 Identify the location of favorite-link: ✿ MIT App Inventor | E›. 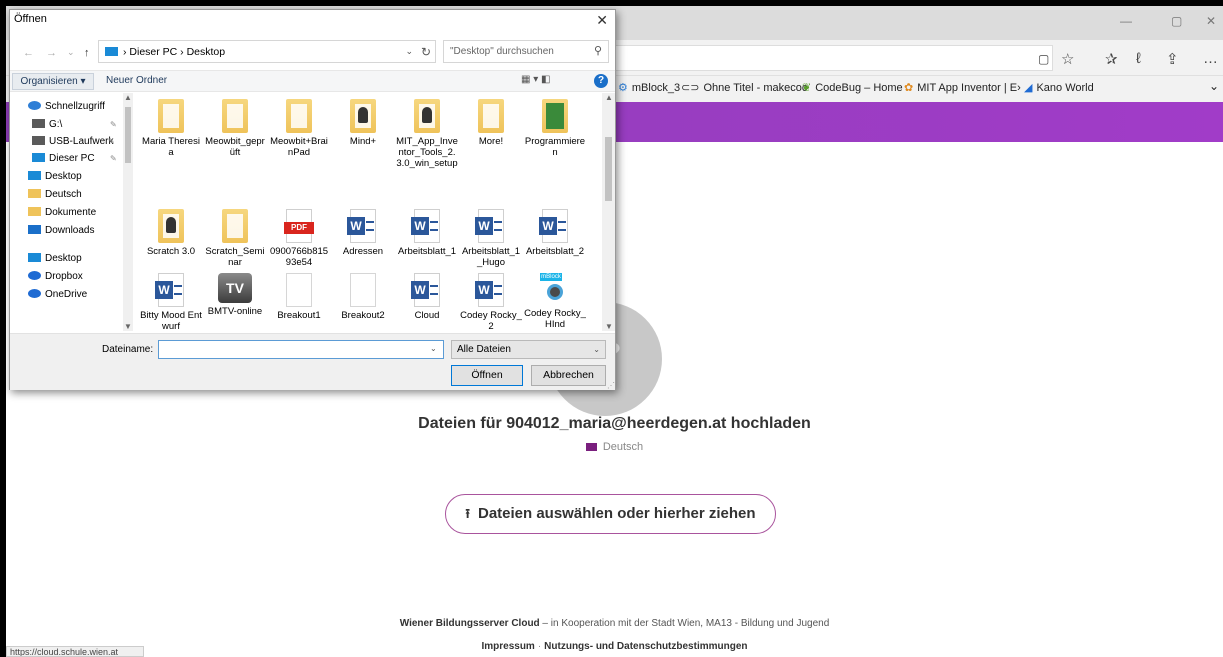
(962, 87).